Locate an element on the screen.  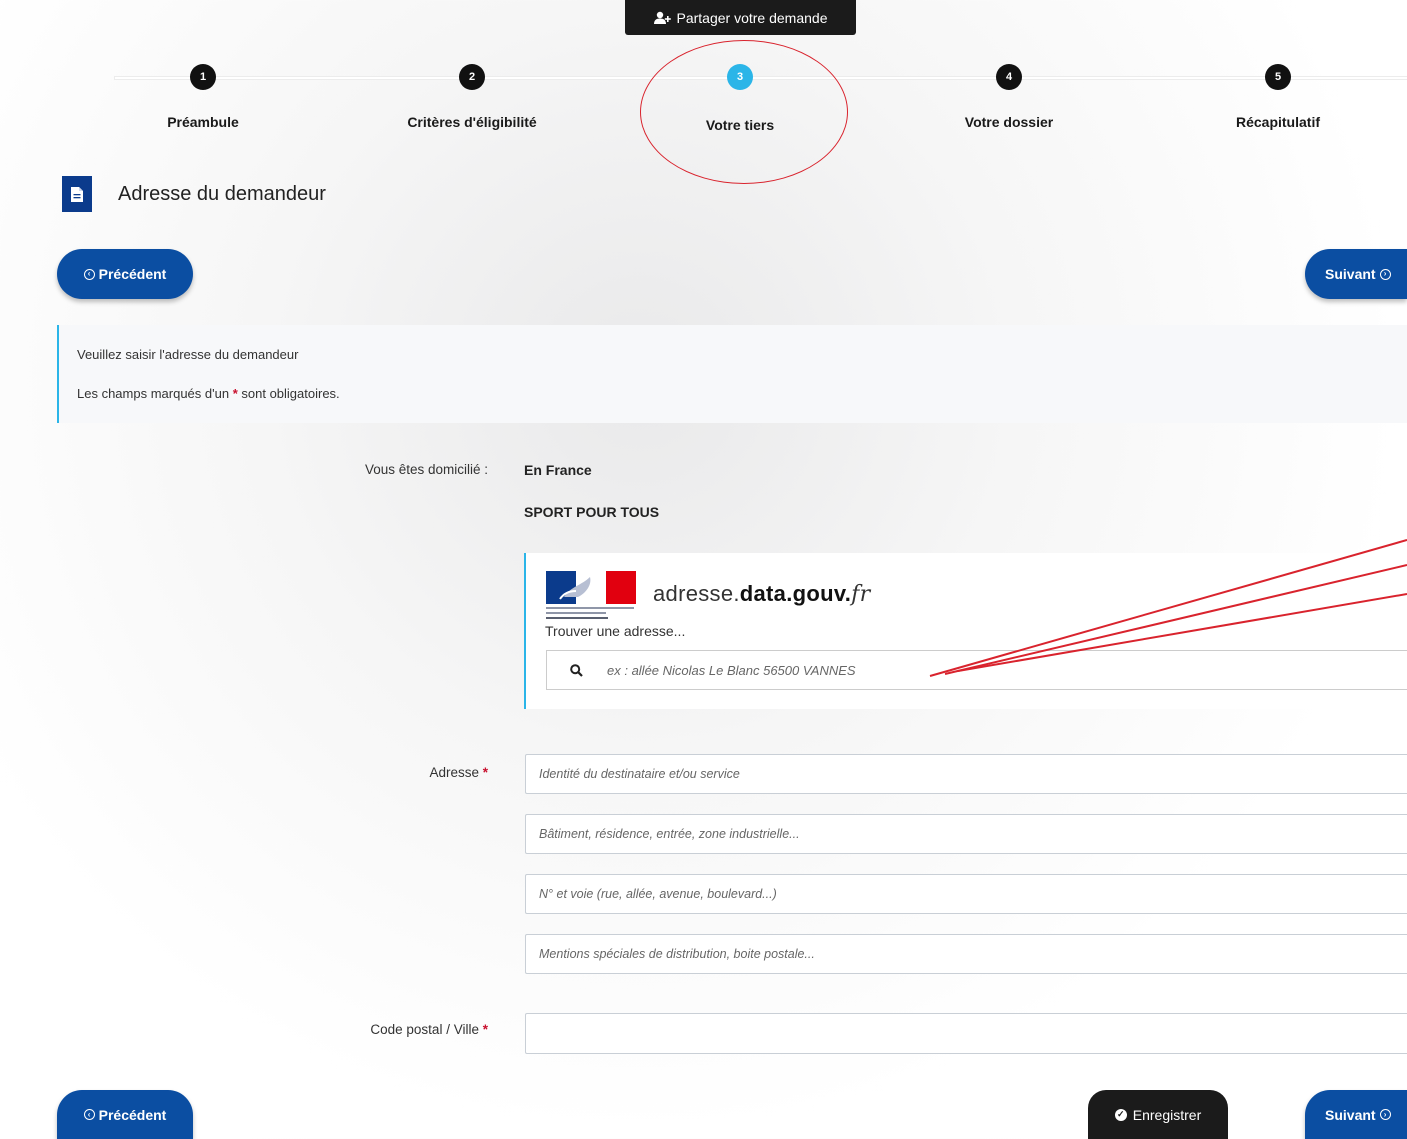
page-title: Adresse du demandeur is located at coordinates (222, 193).